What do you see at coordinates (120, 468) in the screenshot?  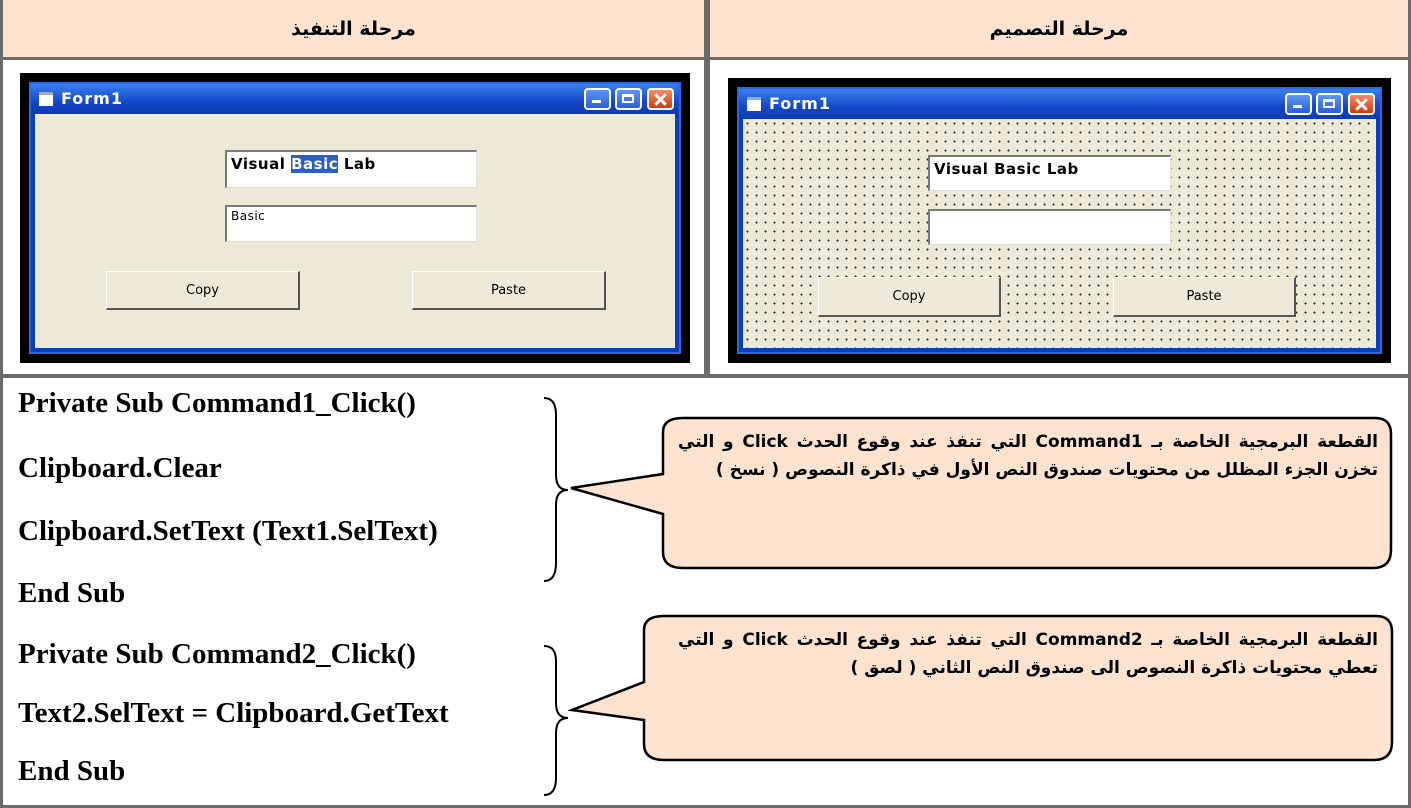 I see `code-line: Clipboard.Clear` at bounding box center [120, 468].